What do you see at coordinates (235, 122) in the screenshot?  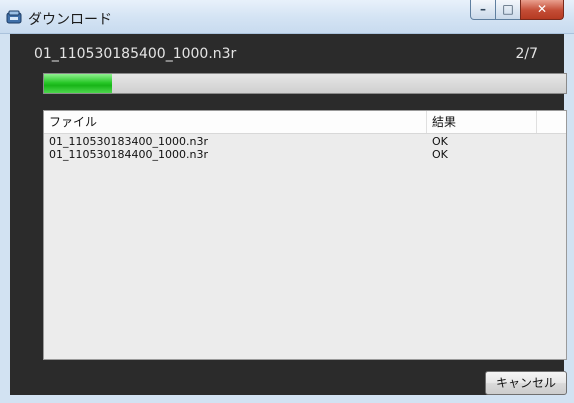 I see `column-header-file: ファイル` at bounding box center [235, 122].